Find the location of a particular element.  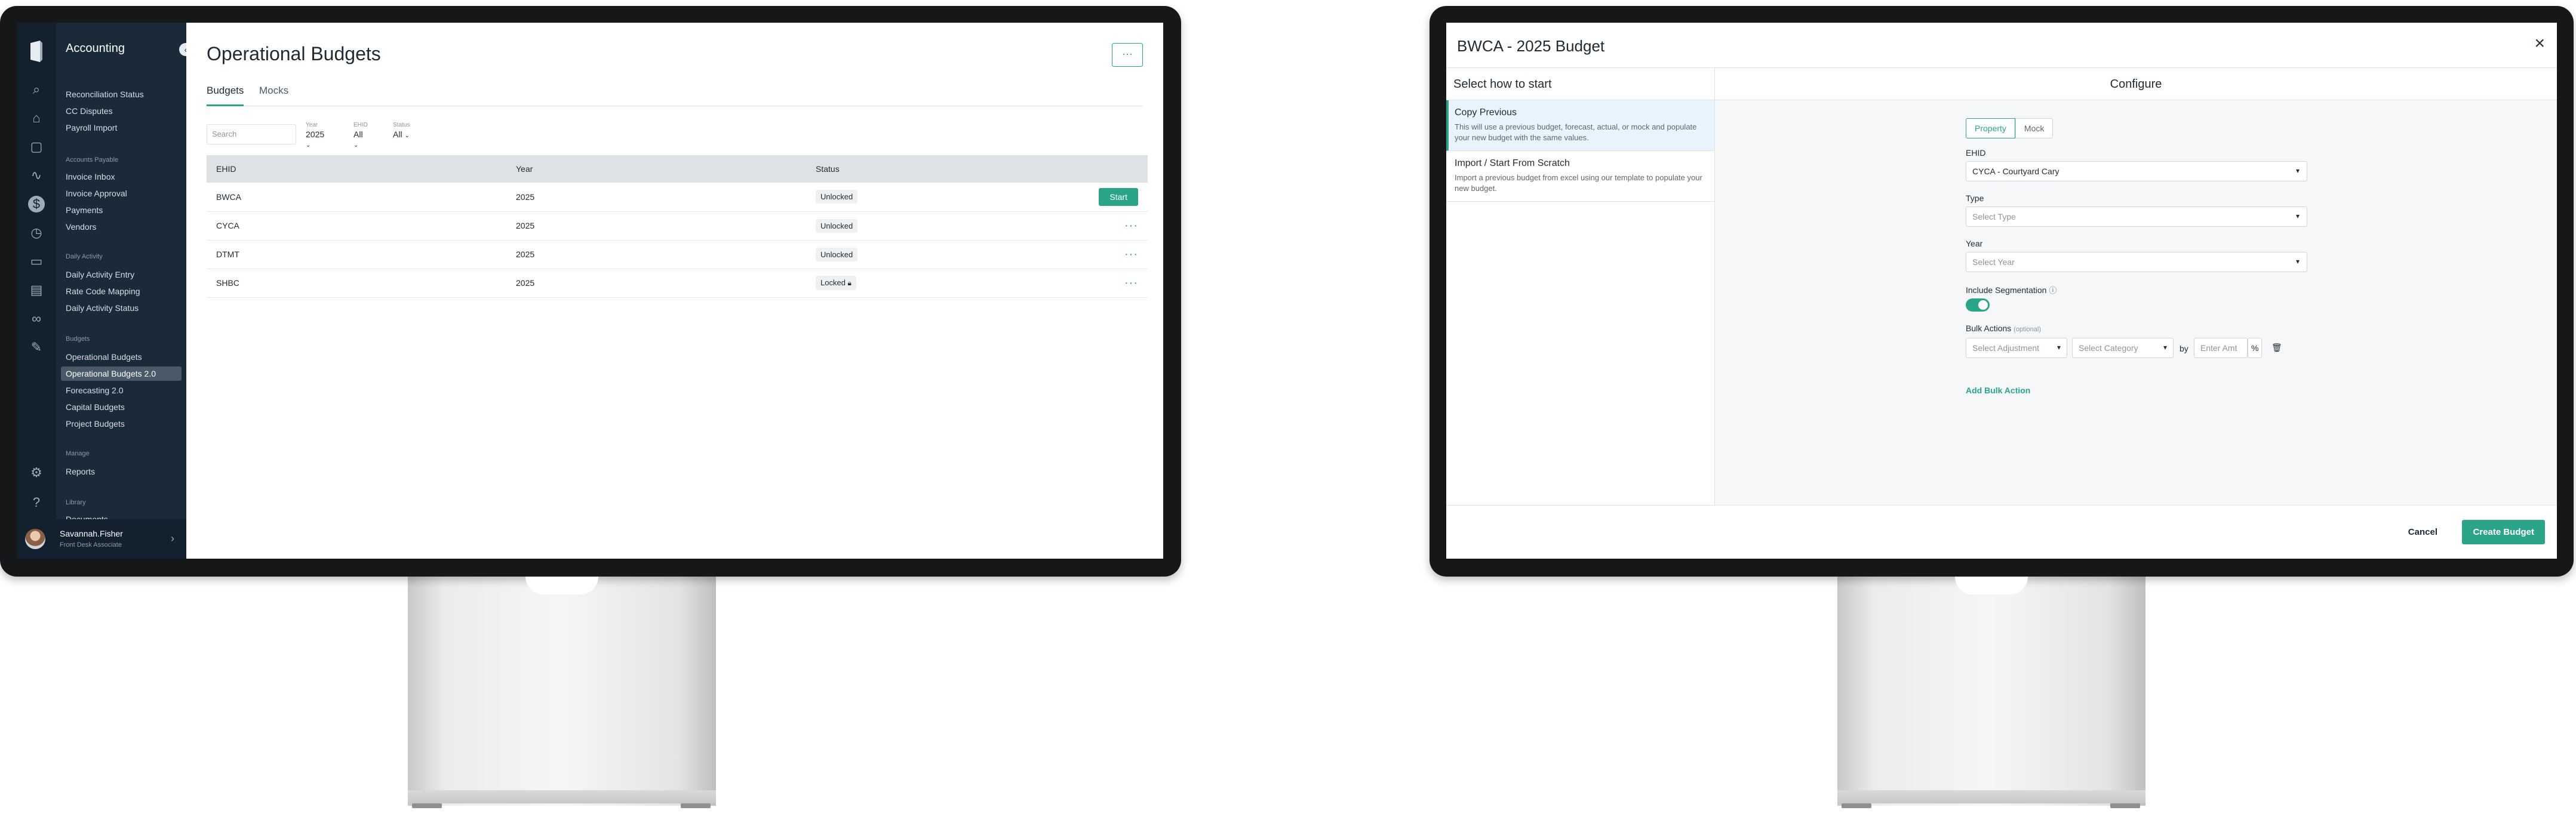

segment-mock: Mock is located at coordinates (2034, 128).